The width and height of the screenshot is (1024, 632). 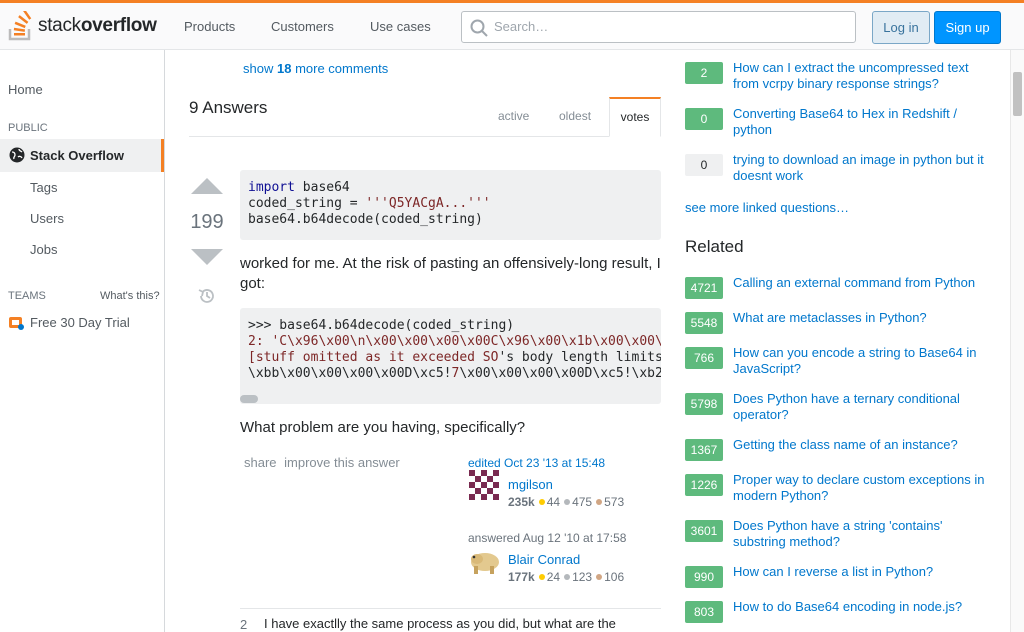 What do you see at coordinates (664, 26) in the screenshot?
I see `search-input` at bounding box center [664, 26].